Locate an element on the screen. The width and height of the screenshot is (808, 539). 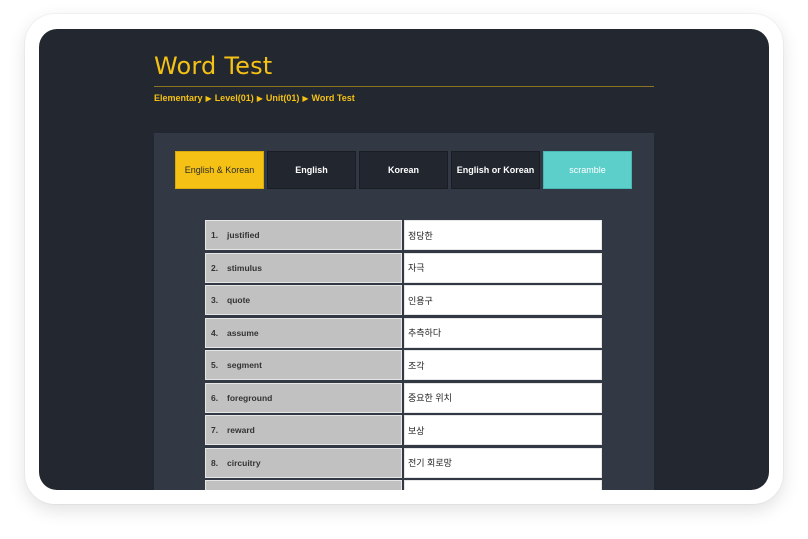
table-row is located at coordinates (403, 485).